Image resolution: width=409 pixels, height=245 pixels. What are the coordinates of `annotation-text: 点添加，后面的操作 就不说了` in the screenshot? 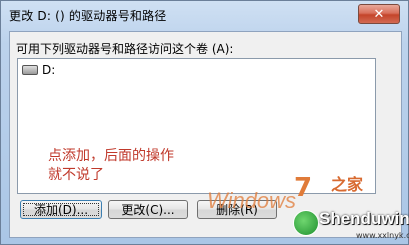 It's located at (111, 166).